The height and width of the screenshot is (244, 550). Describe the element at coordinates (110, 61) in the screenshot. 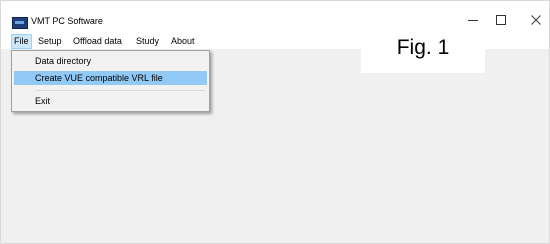

I see `menu-item-data-directory: Data directory` at that location.